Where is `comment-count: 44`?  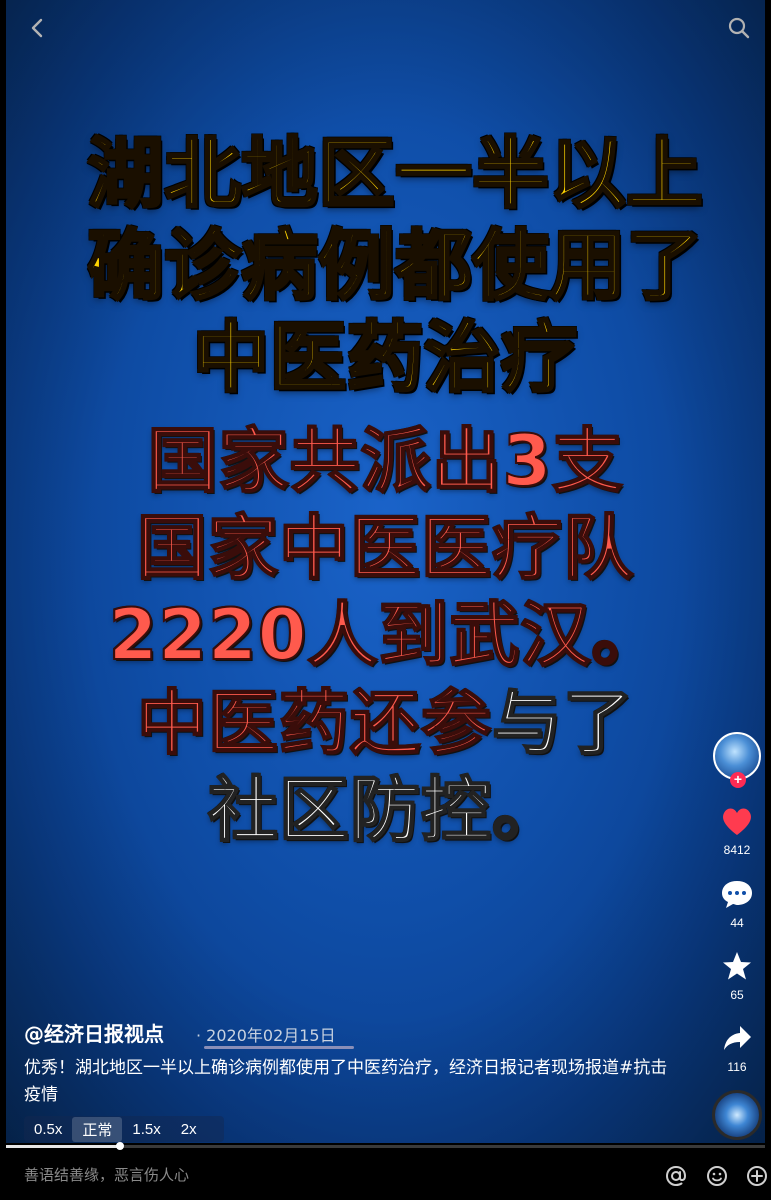
comment-count: 44 is located at coordinates (737, 923).